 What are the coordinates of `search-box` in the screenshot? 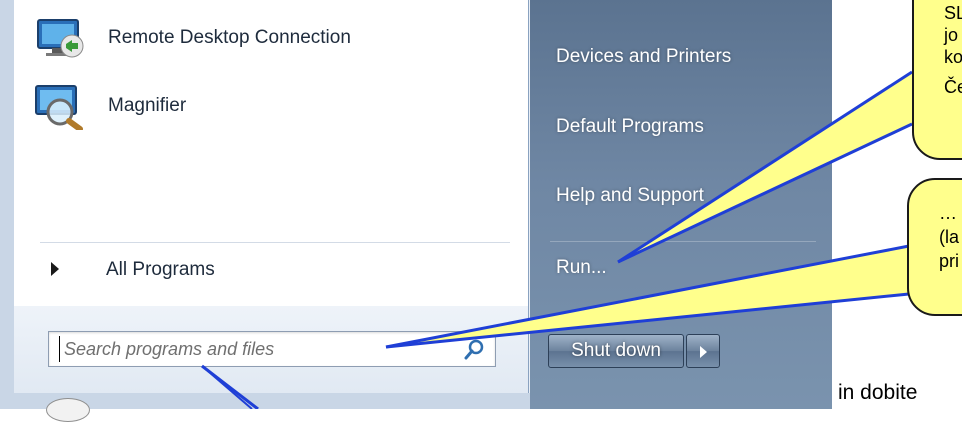 It's located at (272, 349).